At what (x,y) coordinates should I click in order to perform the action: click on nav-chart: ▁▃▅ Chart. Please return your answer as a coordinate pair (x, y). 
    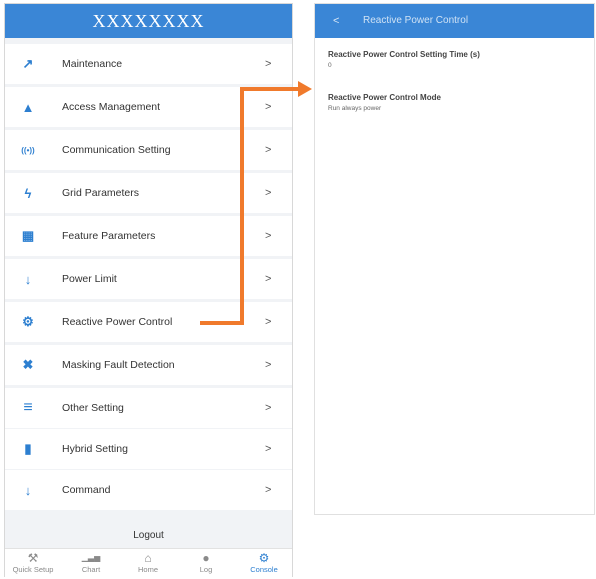
    Looking at the image, I should click on (91, 565).